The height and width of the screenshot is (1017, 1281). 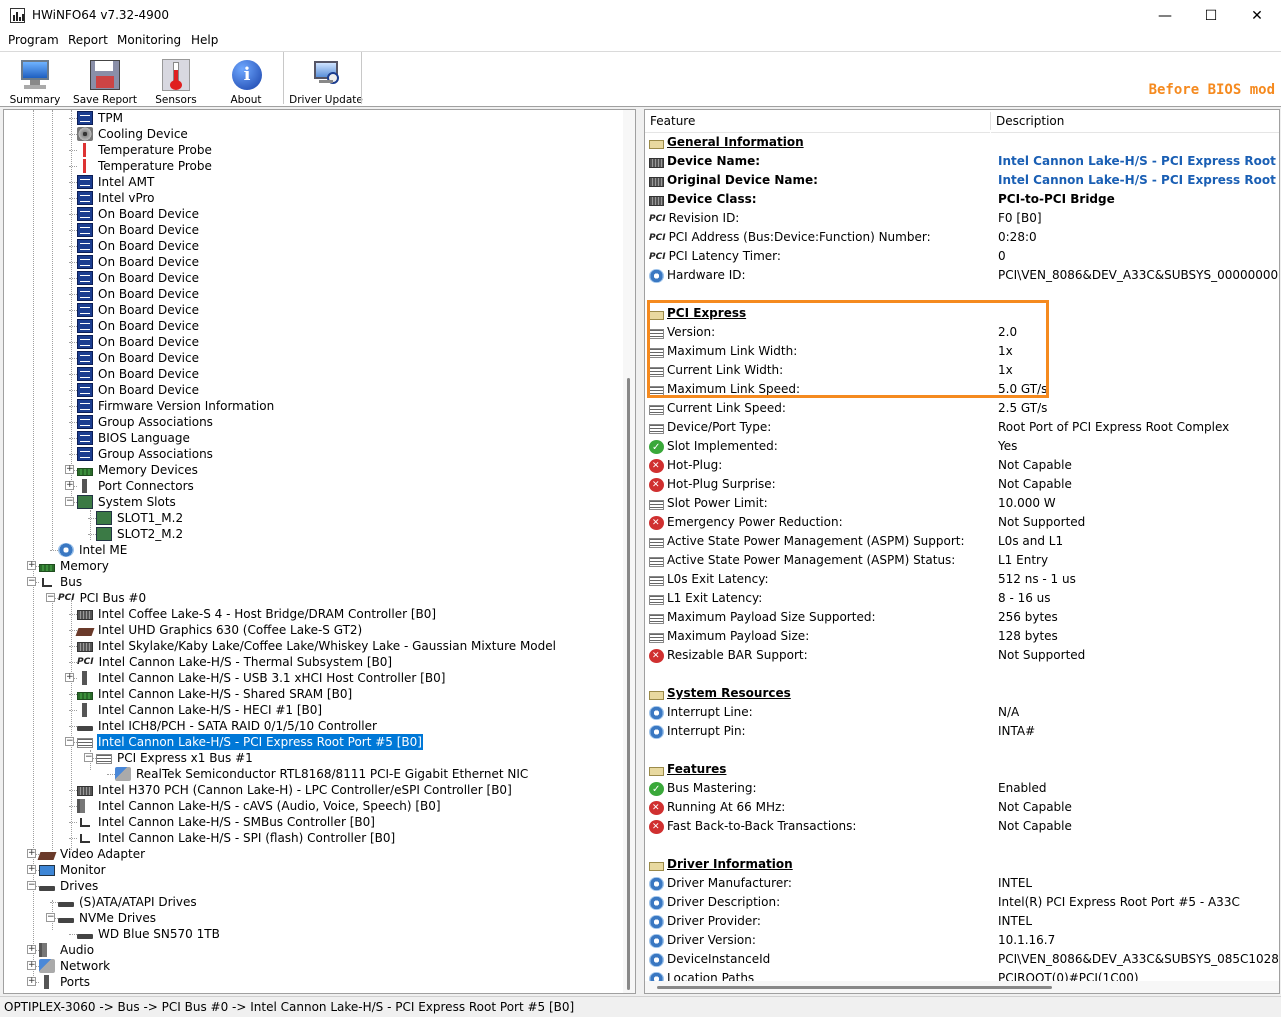 What do you see at coordinates (102, 598) in the screenshot?
I see `tree-item: PCI PCI Bus #0` at bounding box center [102, 598].